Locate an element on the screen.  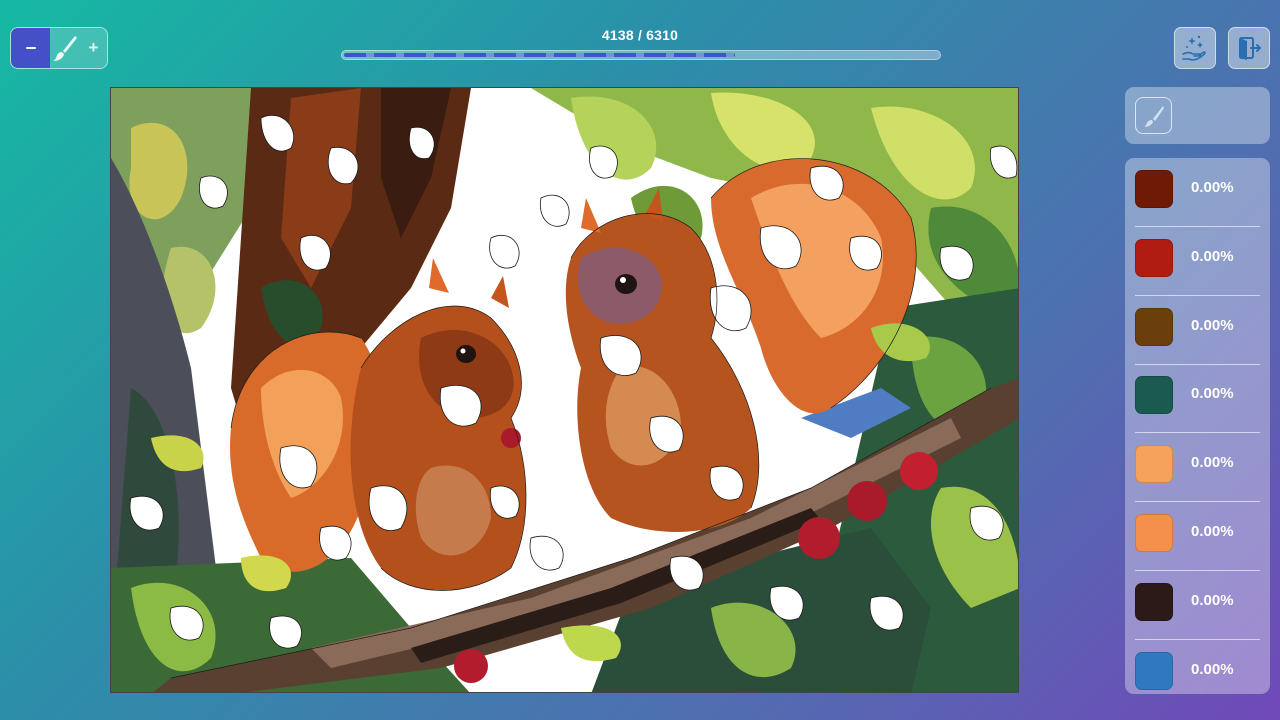
progress-counter: 4138 / 6310 is located at coordinates (640, 35).